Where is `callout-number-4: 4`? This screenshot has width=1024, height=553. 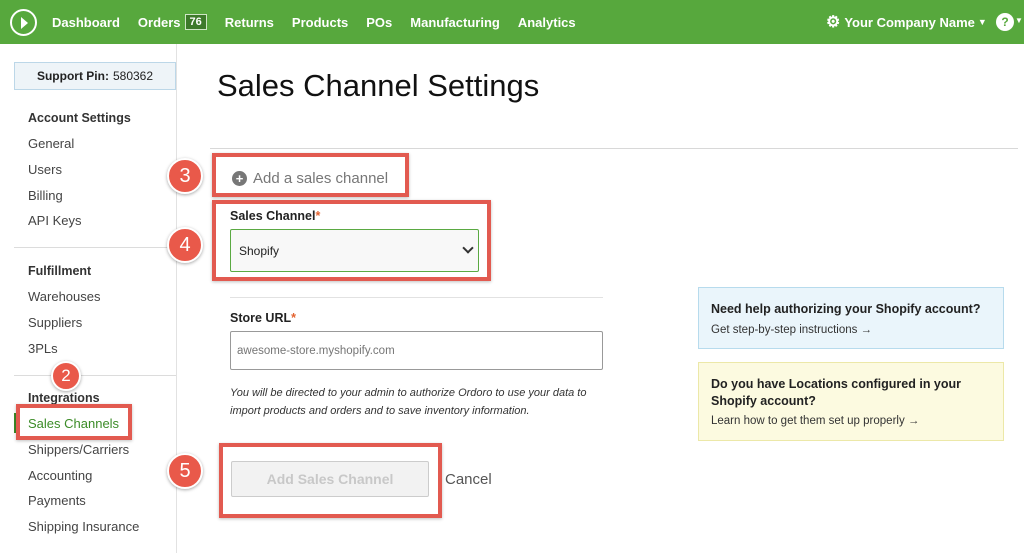
callout-number-4: 4 is located at coordinates (185, 245).